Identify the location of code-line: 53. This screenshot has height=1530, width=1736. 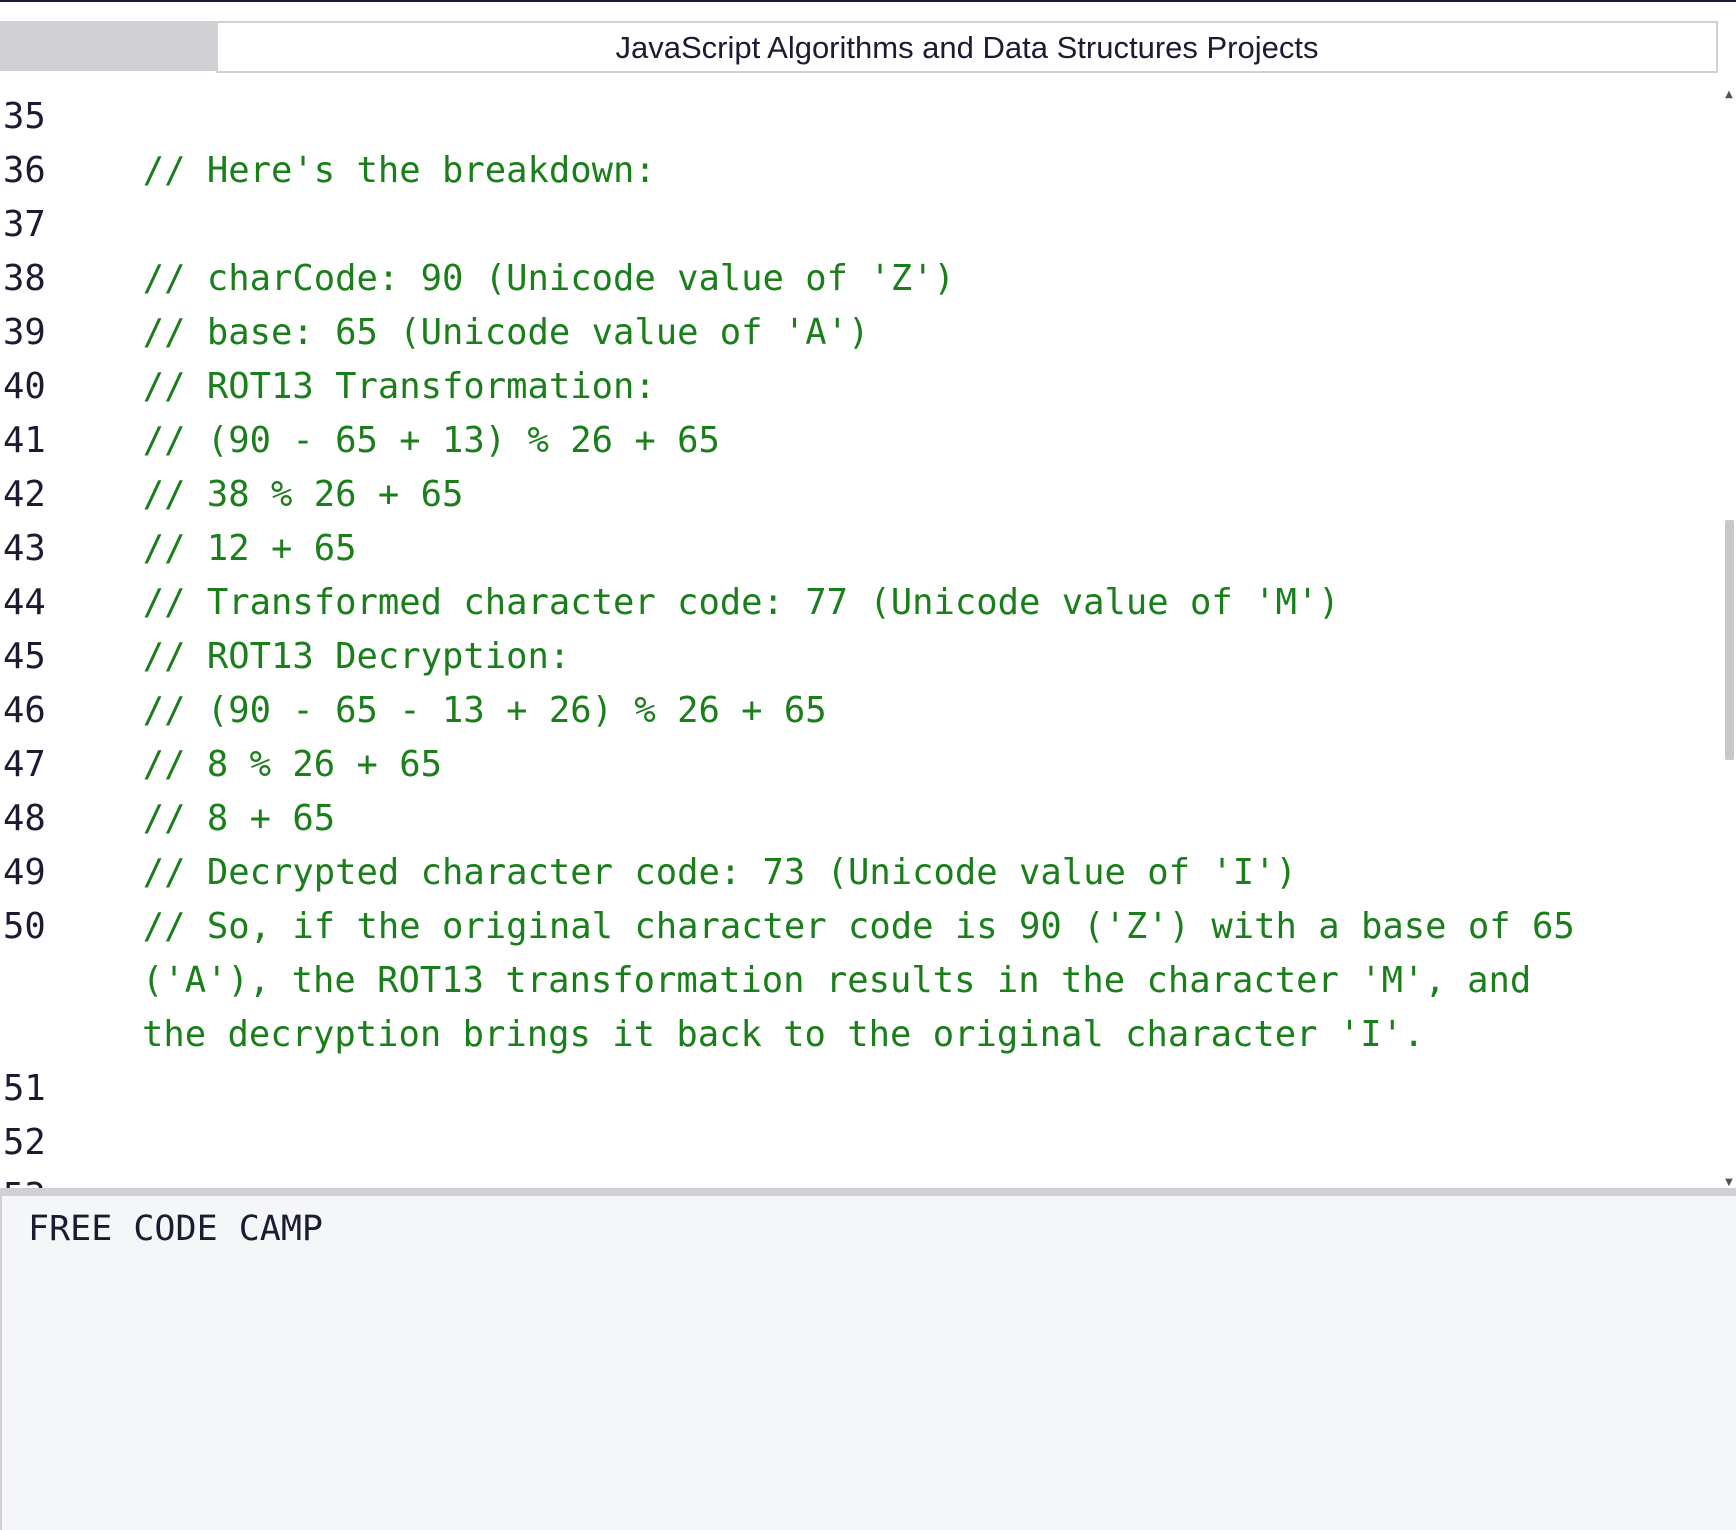
(860, 1179).